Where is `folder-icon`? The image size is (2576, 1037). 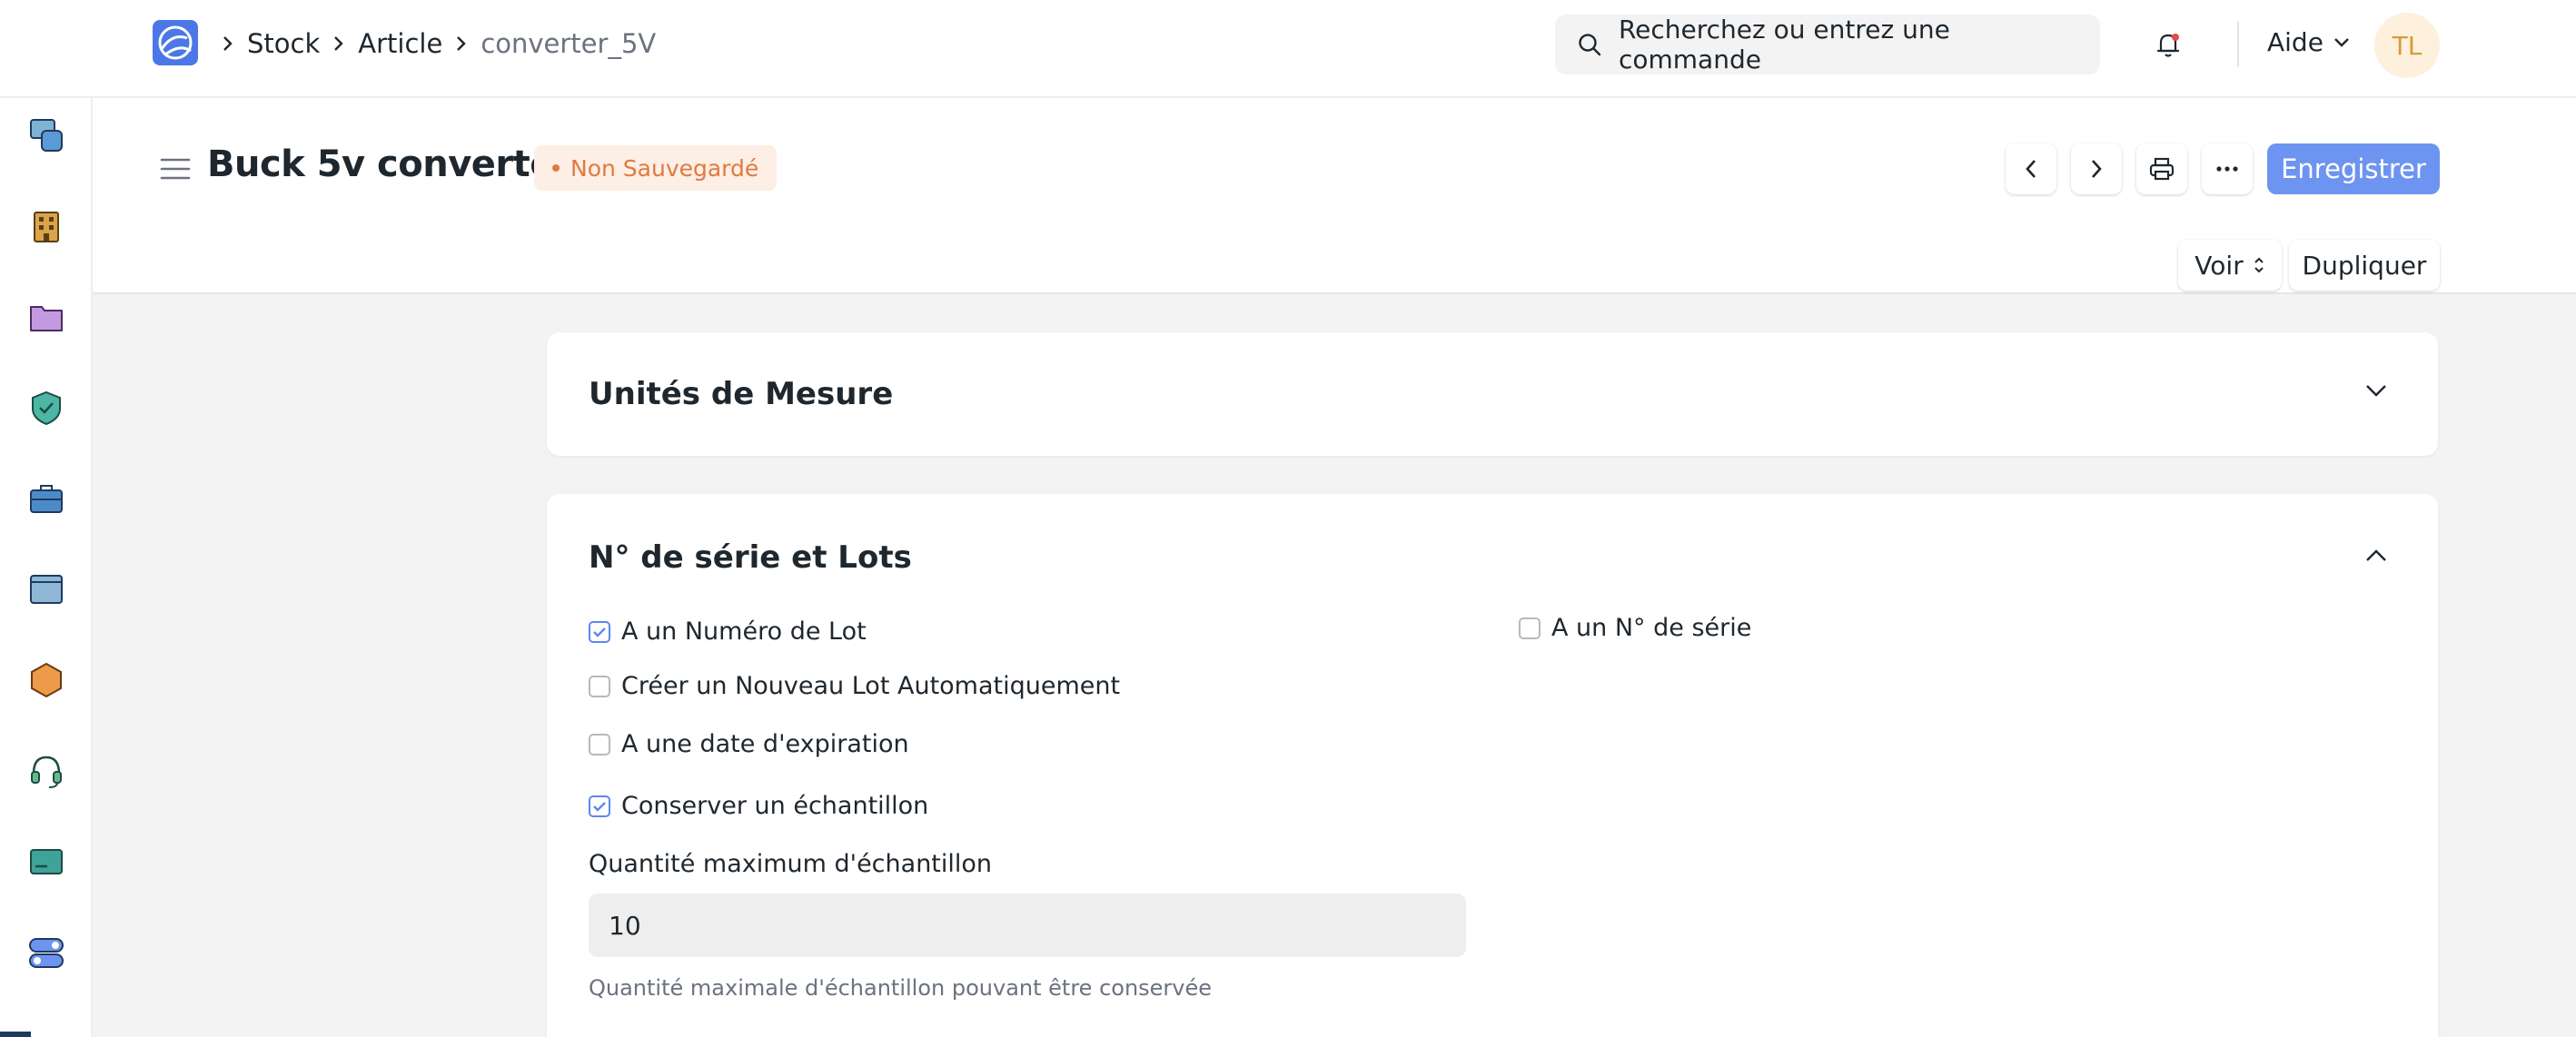 folder-icon is located at coordinates (46, 317).